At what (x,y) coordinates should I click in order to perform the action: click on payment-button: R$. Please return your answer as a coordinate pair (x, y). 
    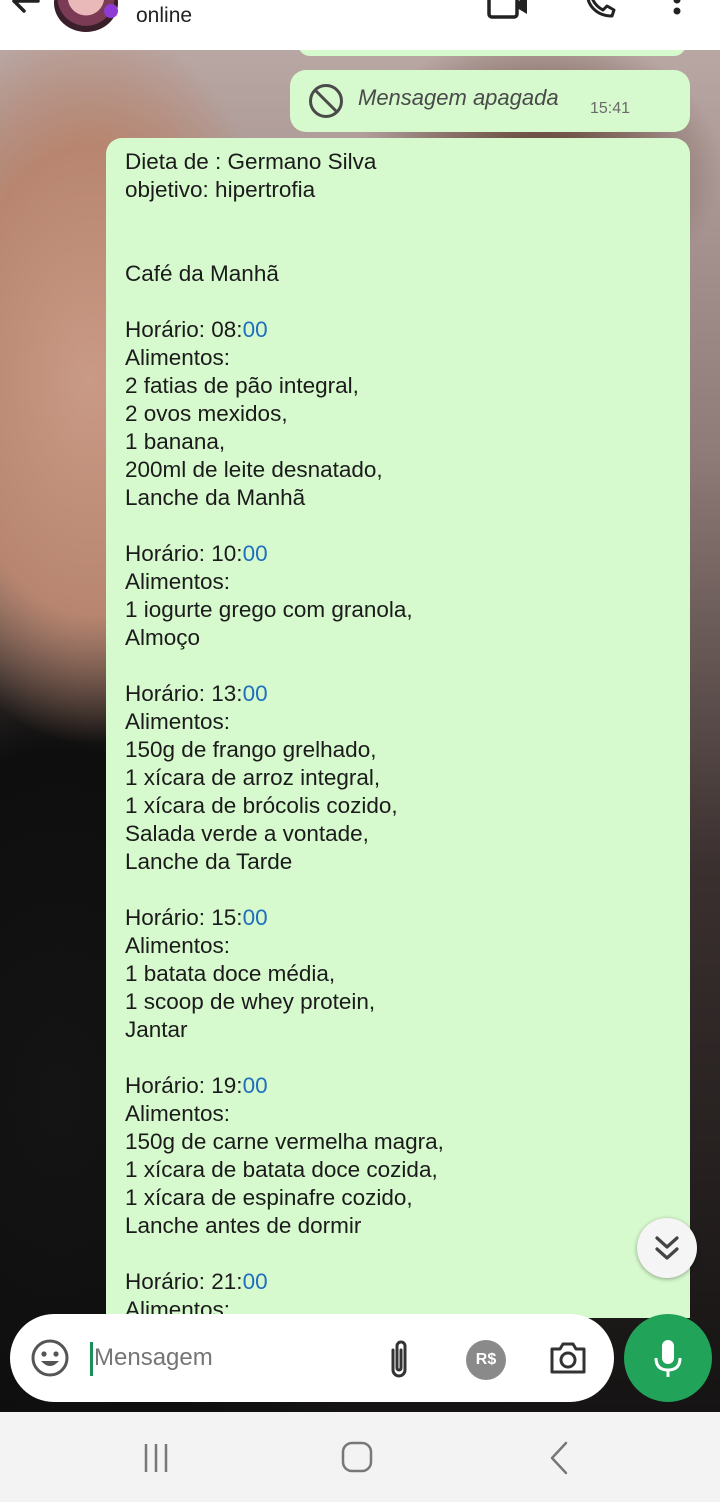
    Looking at the image, I should click on (486, 1360).